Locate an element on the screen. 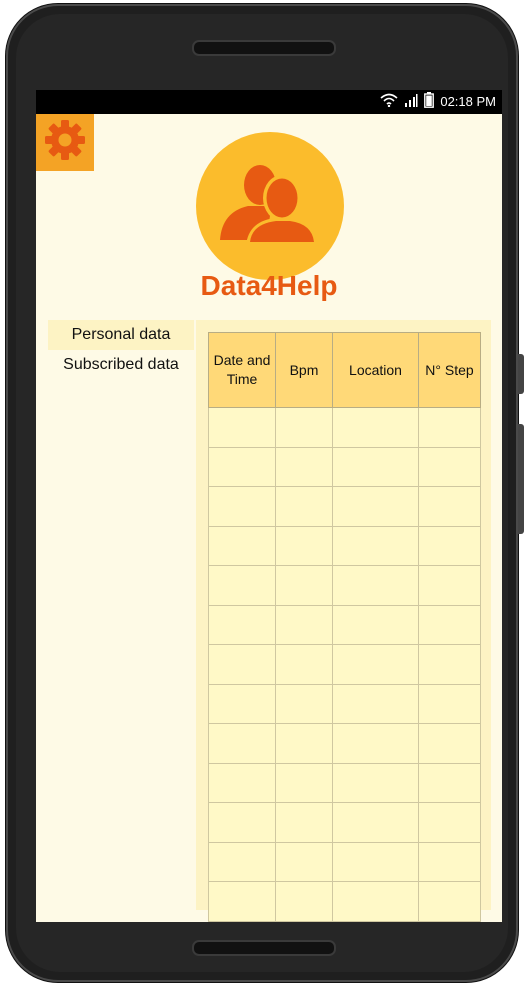  column-header-steps: N° Step is located at coordinates (449, 370).